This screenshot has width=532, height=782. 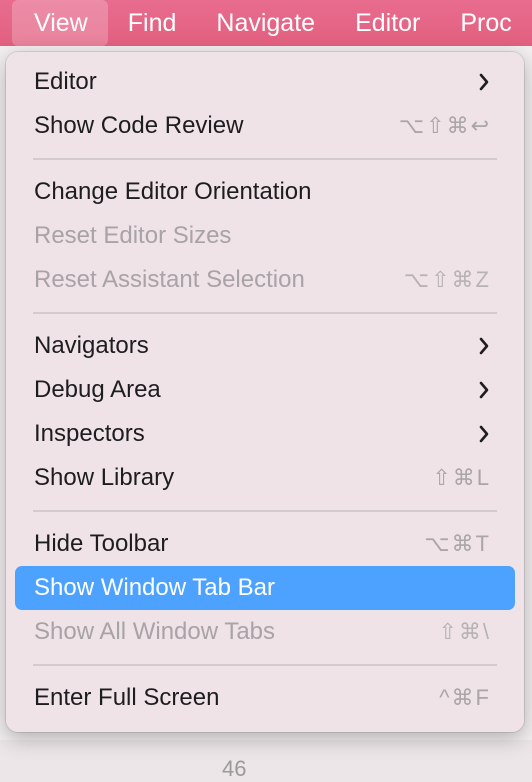 I want to click on menu-item-label: Inspectors, so click(x=89, y=433).